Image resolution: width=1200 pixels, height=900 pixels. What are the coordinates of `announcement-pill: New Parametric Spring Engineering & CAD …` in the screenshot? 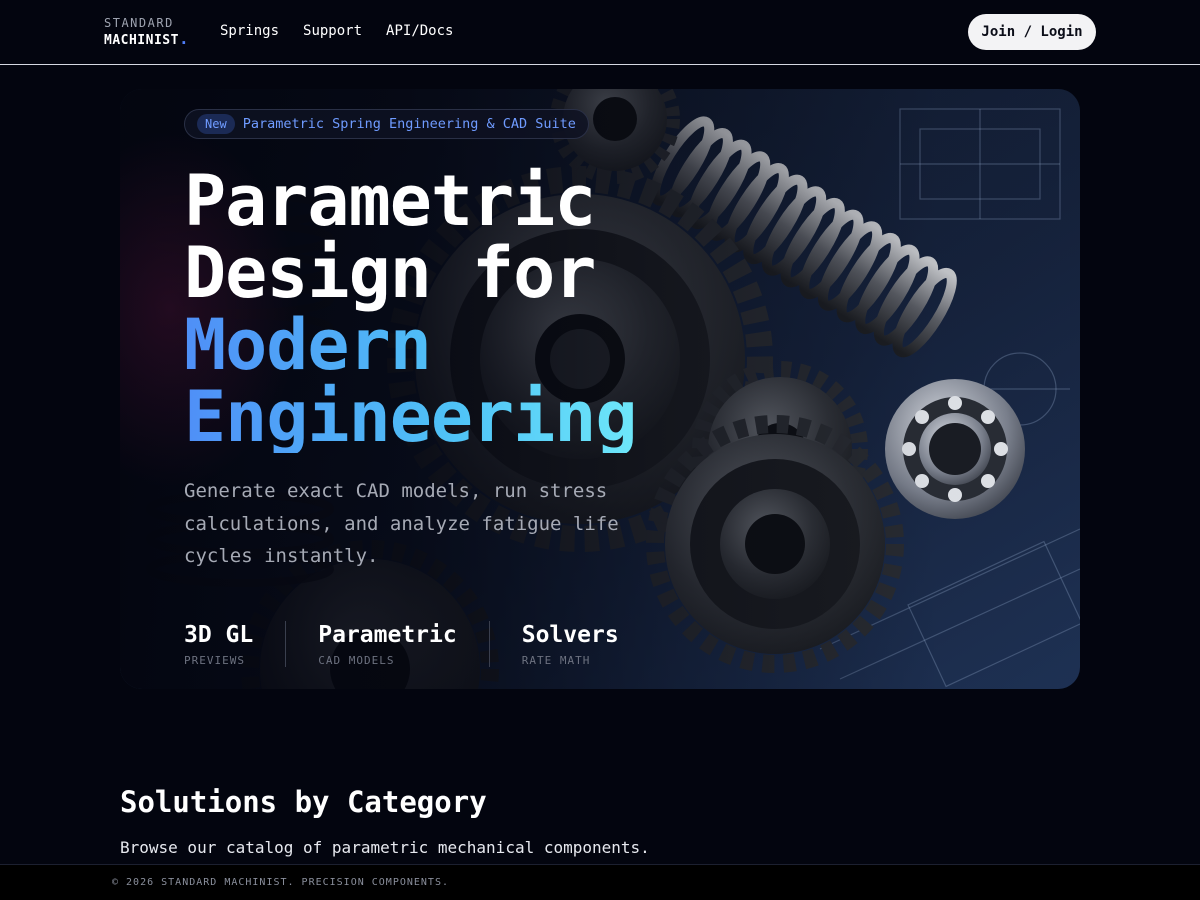 It's located at (386, 124).